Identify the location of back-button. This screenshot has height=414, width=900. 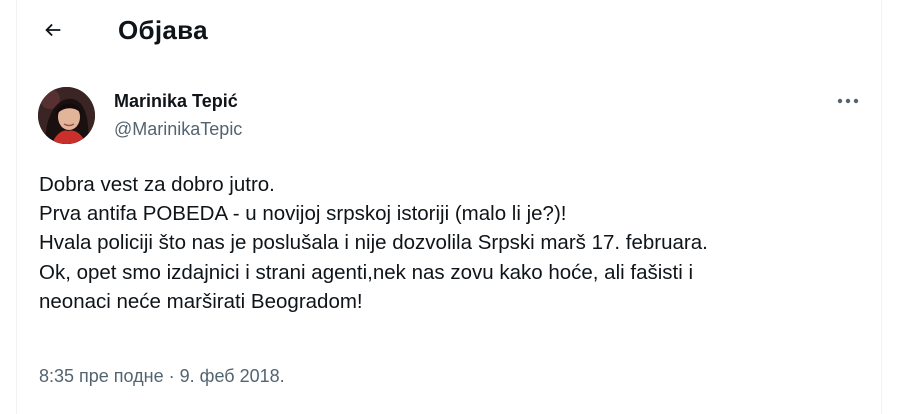
(53, 32).